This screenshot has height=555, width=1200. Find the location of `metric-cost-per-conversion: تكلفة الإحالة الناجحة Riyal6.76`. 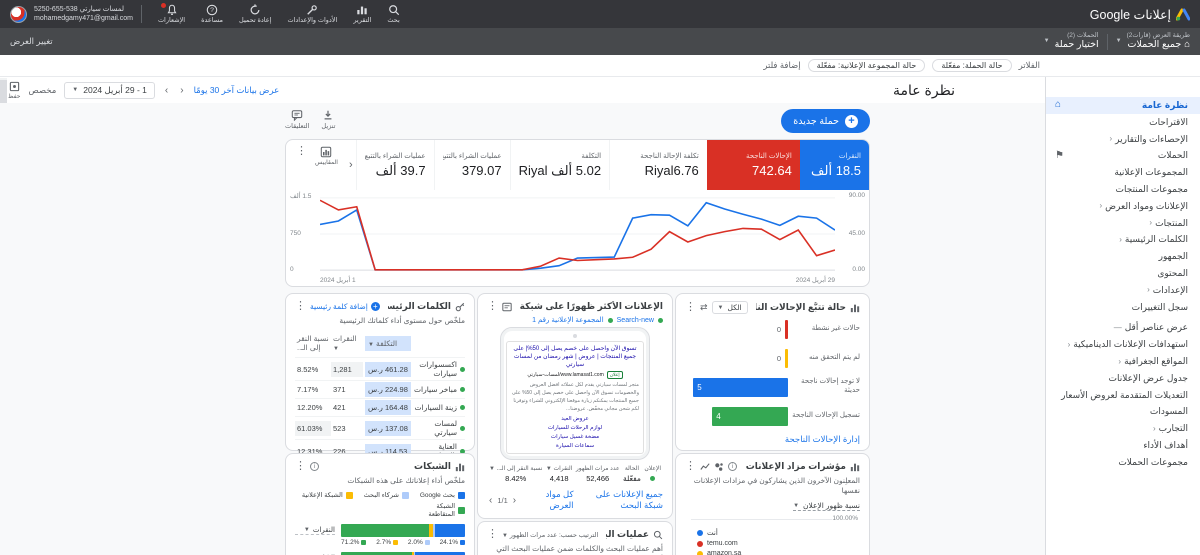

metric-cost-per-conversion: تكلفة الإحالة الناجحة Riyal6.76 is located at coordinates (658, 165).